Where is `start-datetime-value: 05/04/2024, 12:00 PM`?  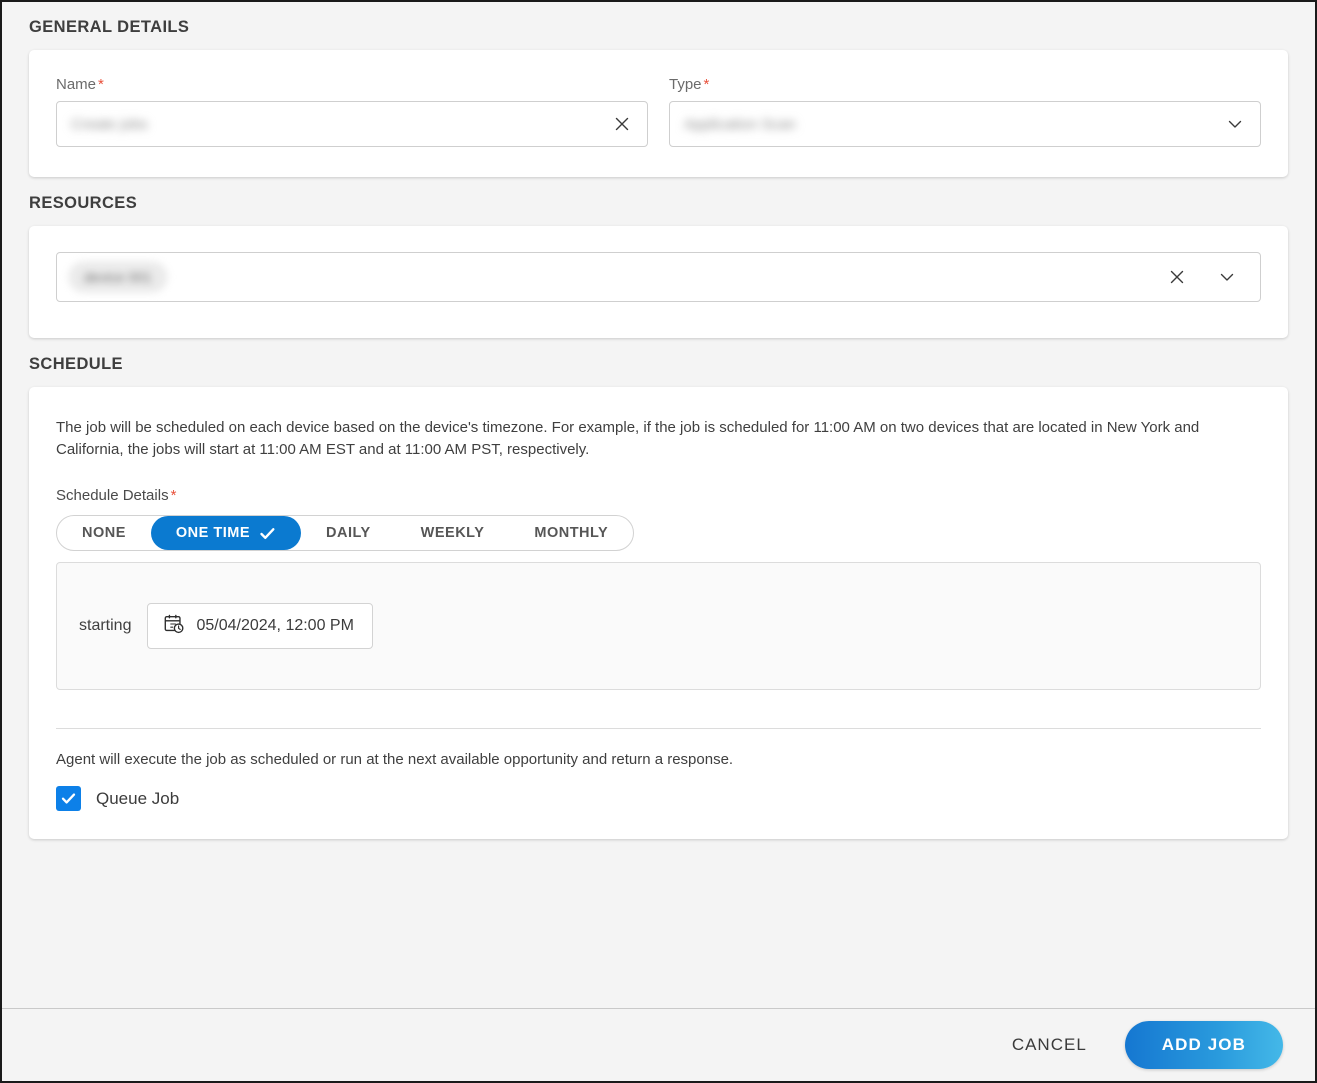
start-datetime-value: 05/04/2024, 12:00 PM is located at coordinates (275, 626).